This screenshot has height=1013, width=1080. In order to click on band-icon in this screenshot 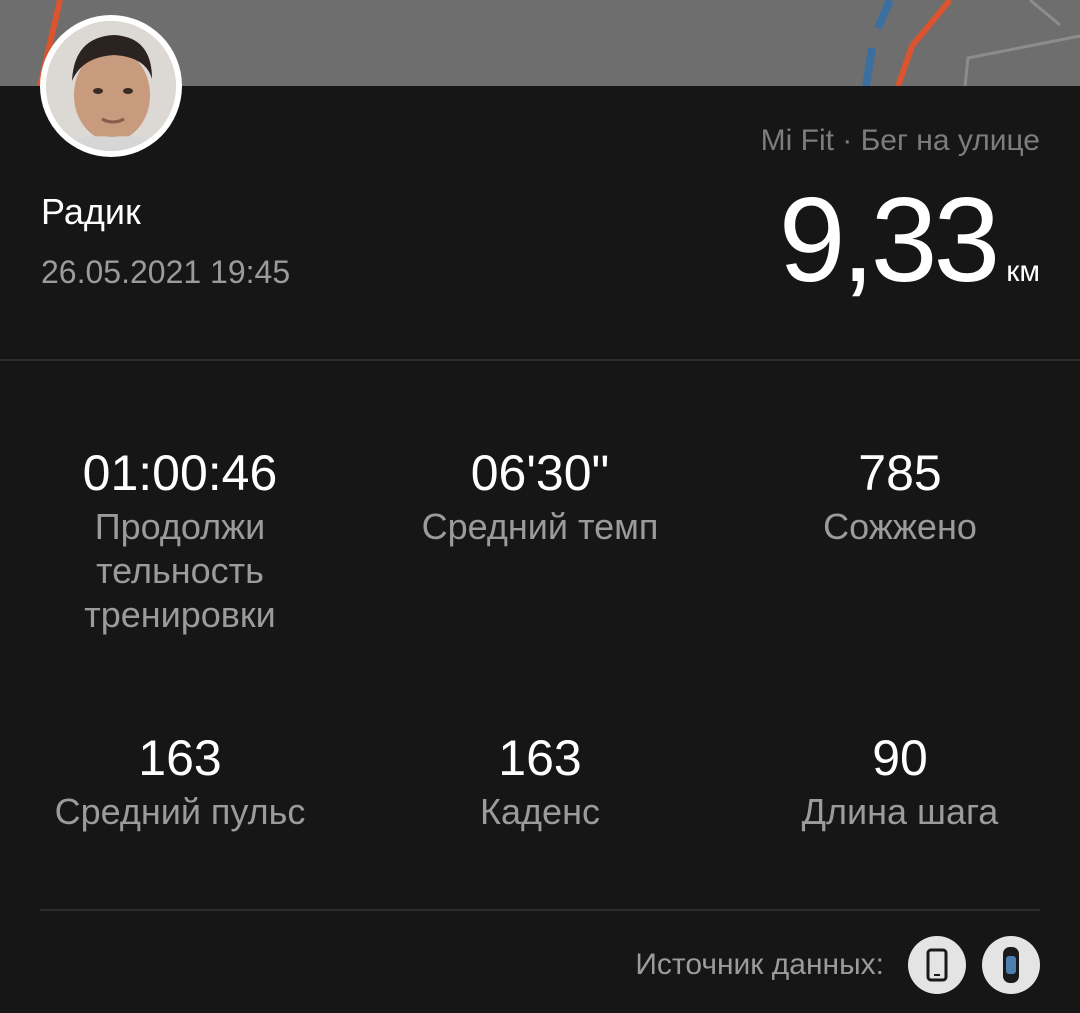, I will do `click(1011, 965)`.